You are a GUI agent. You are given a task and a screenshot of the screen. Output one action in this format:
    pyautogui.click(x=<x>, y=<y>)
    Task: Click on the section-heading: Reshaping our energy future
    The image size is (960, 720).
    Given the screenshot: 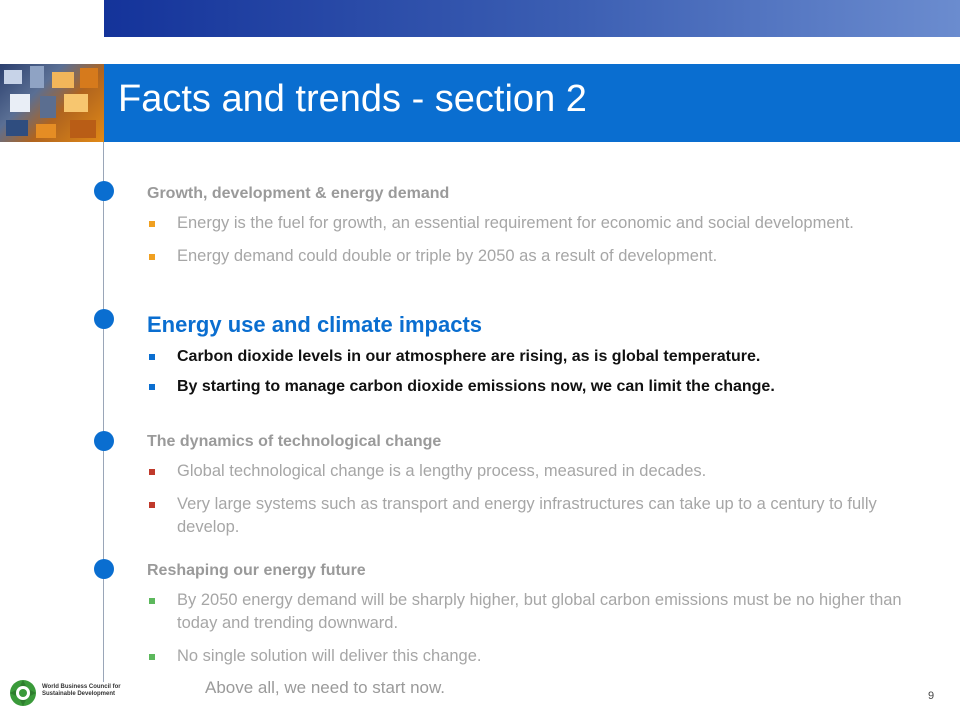 What is the action you would take?
    pyautogui.click(x=256, y=570)
    